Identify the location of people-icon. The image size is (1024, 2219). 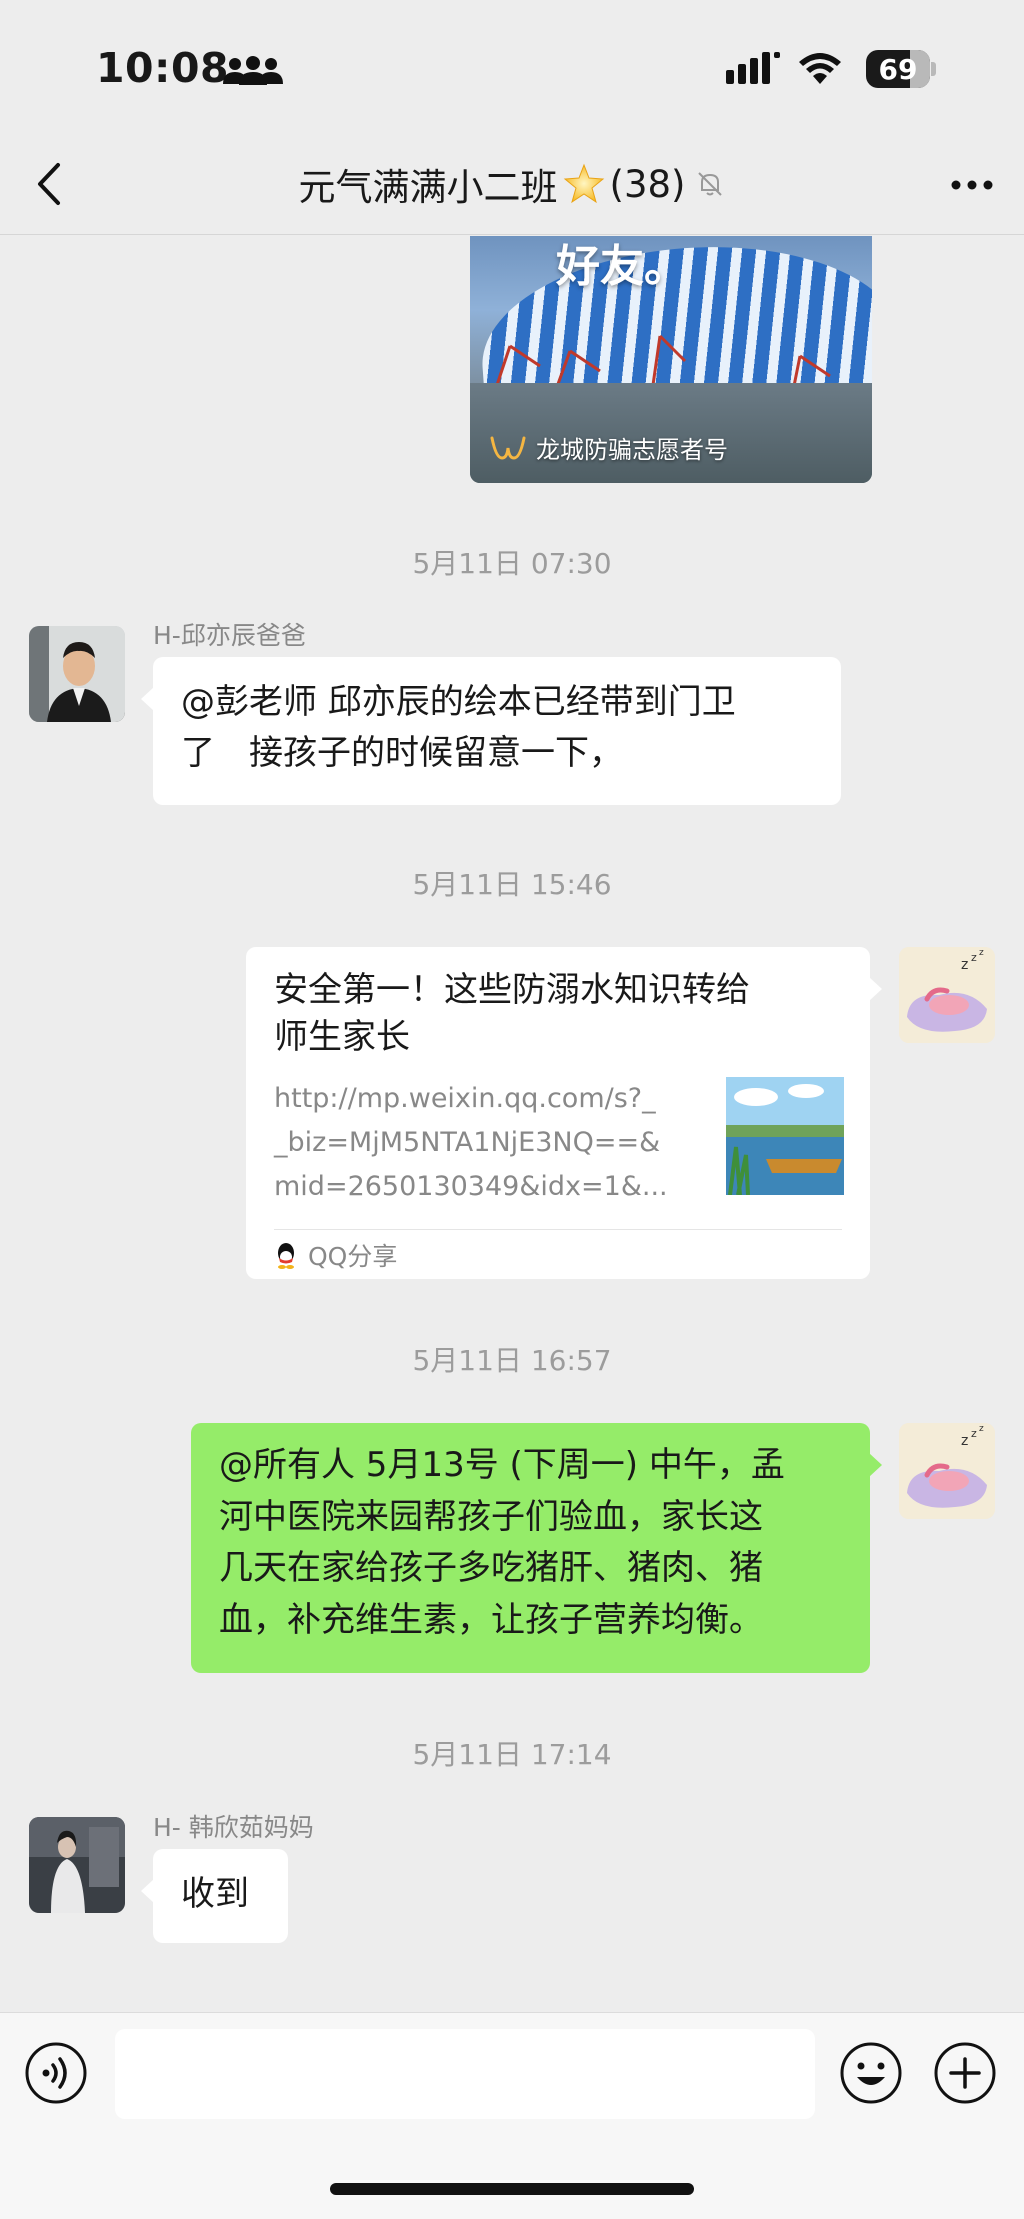
(253, 70).